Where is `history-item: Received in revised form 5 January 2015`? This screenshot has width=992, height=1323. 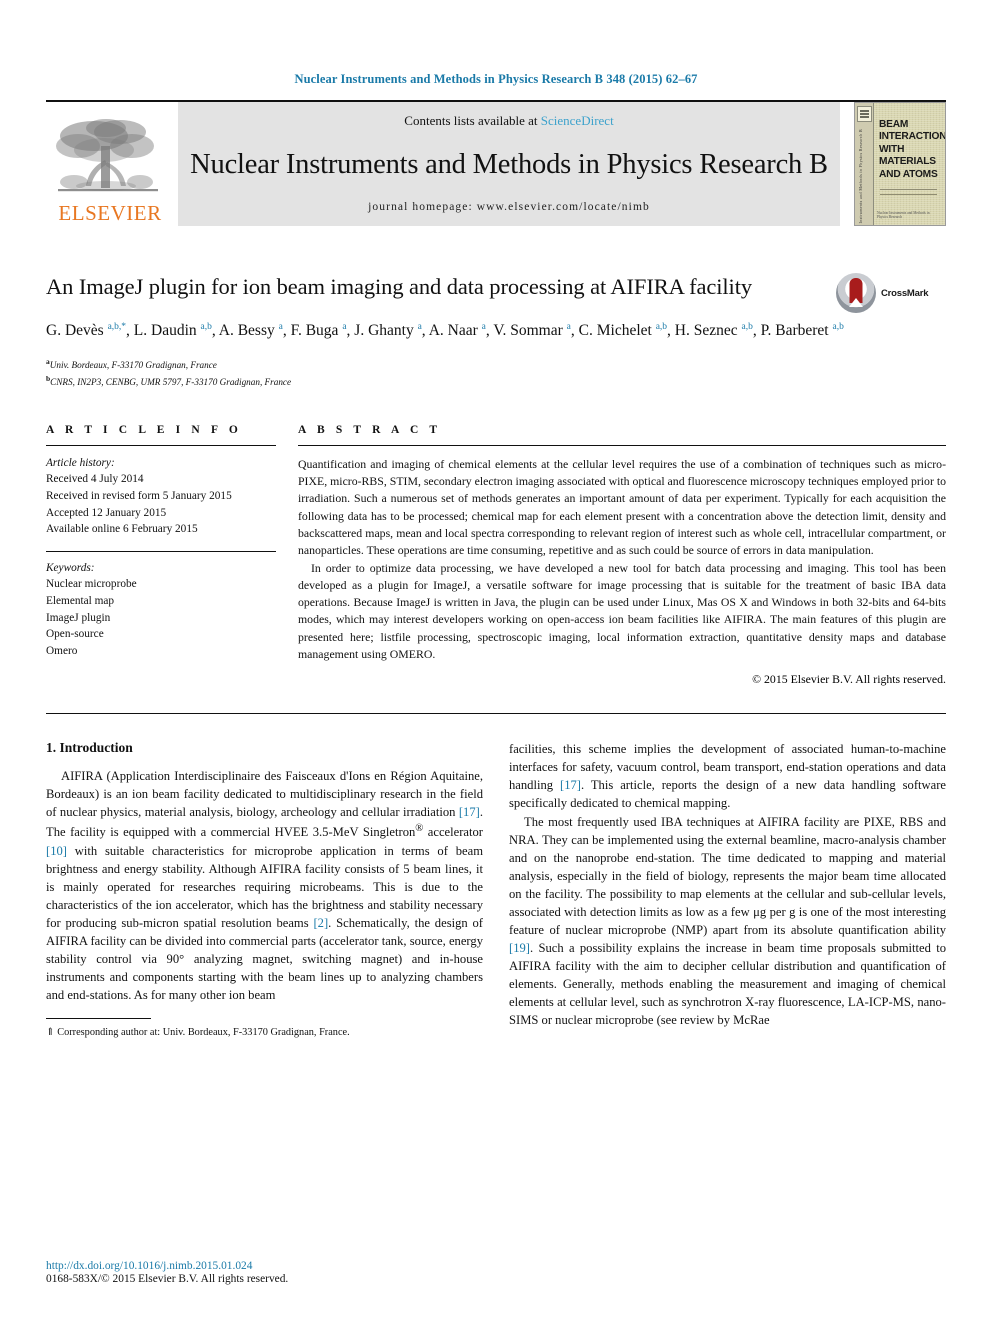 history-item: Received in revised form 5 January 2015 is located at coordinates (139, 496).